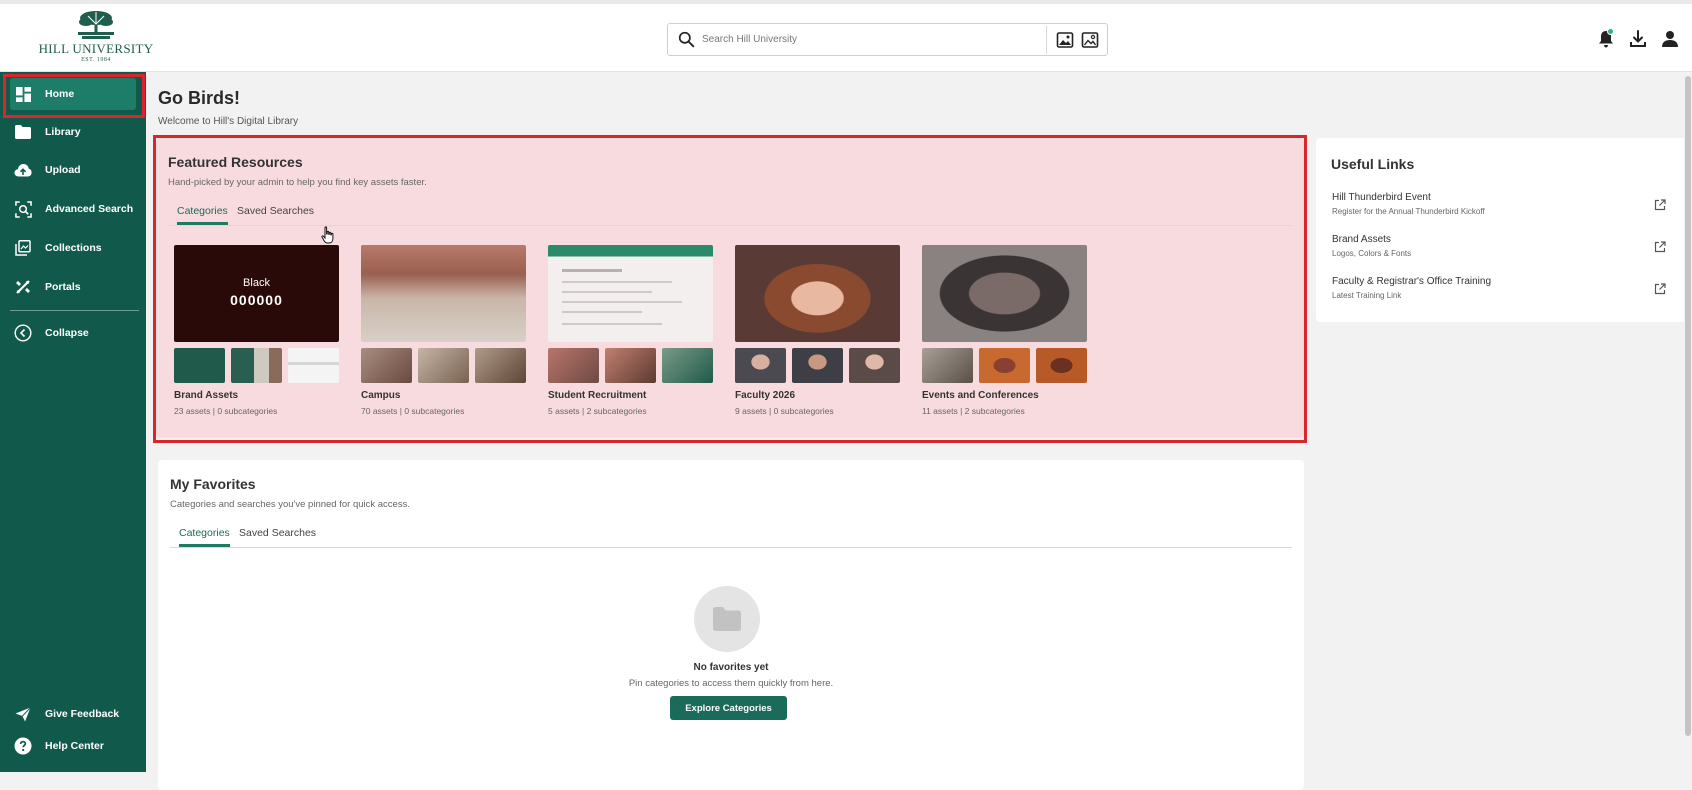  I want to click on explore-categories-button: Explore Categories, so click(728, 708).